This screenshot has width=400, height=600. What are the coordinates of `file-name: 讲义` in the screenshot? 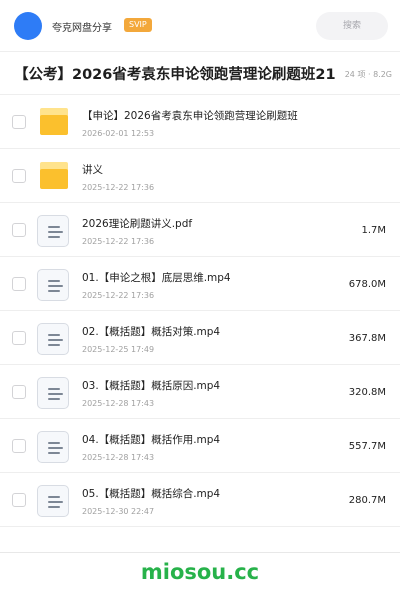 It's located at (92, 170).